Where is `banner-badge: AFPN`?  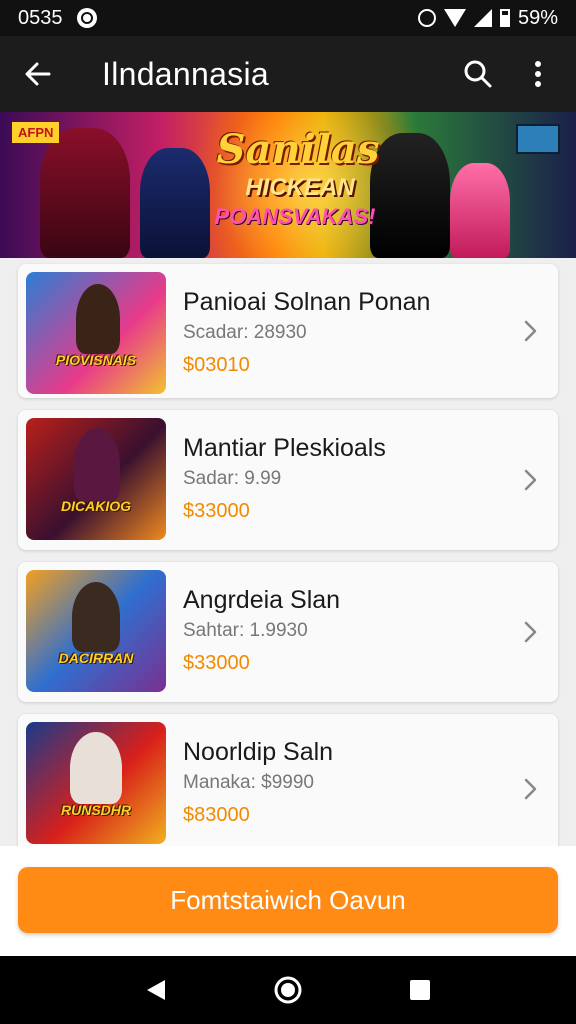
banner-badge: AFPN is located at coordinates (36, 132).